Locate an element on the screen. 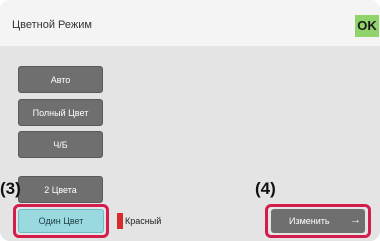  color-swatch is located at coordinates (120, 221).